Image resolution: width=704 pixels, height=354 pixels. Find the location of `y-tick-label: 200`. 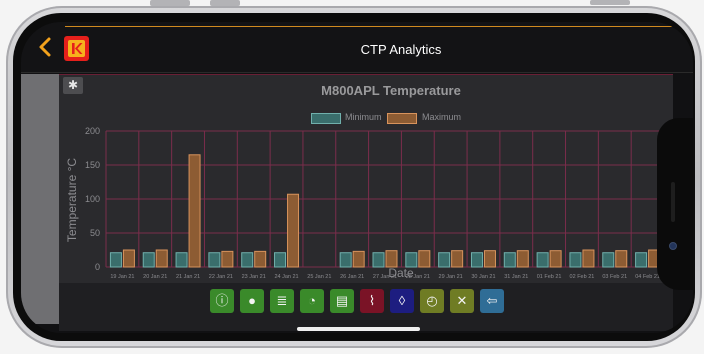

y-tick-label: 200 is located at coordinates (92, 131).